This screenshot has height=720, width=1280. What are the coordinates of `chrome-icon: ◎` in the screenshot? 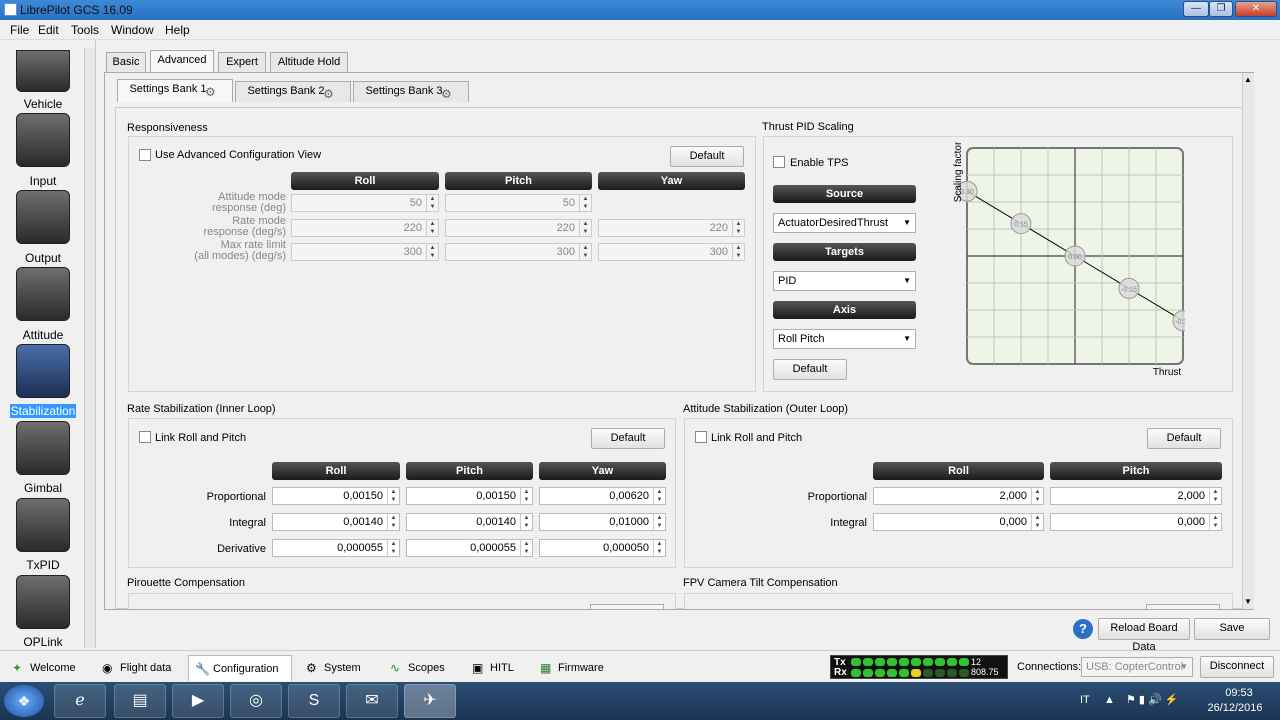 It's located at (256, 701).